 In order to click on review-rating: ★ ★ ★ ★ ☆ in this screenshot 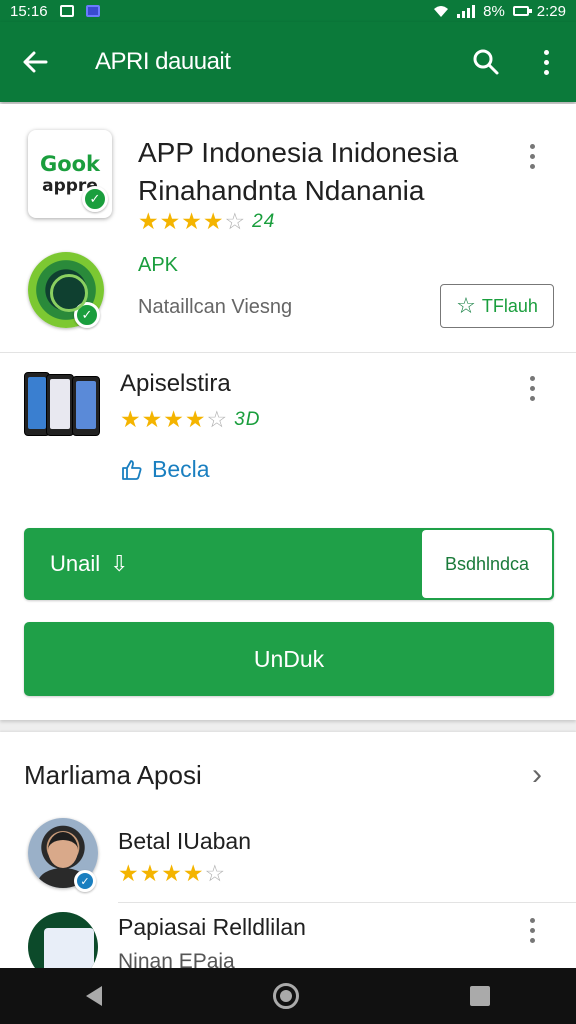, I will do `click(172, 873)`.